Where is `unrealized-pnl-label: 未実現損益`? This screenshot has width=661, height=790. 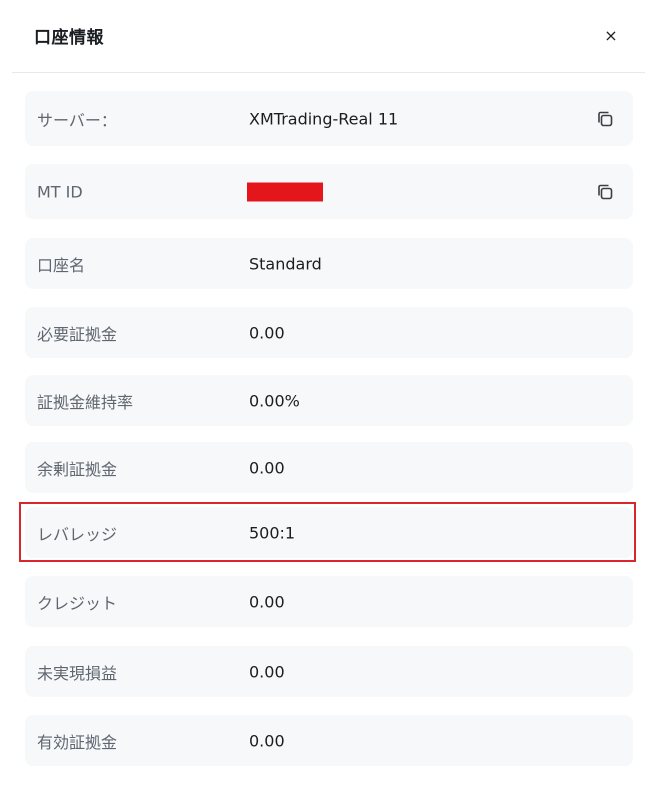 unrealized-pnl-label: 未実現損益 is located at coordinates (77, 673).